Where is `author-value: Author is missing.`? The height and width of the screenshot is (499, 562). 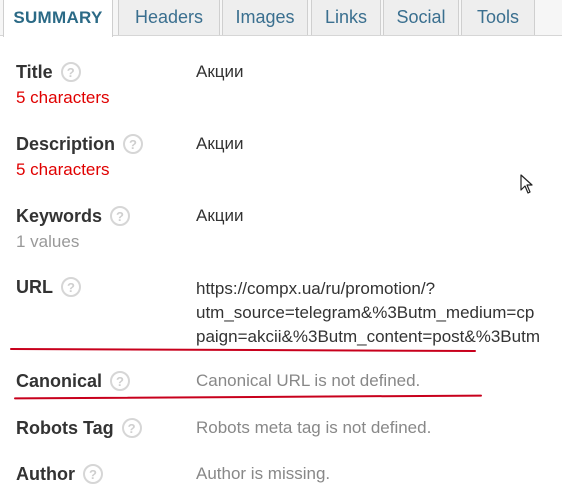 author-value: Author is missing. is located at coordinates (263, 473).